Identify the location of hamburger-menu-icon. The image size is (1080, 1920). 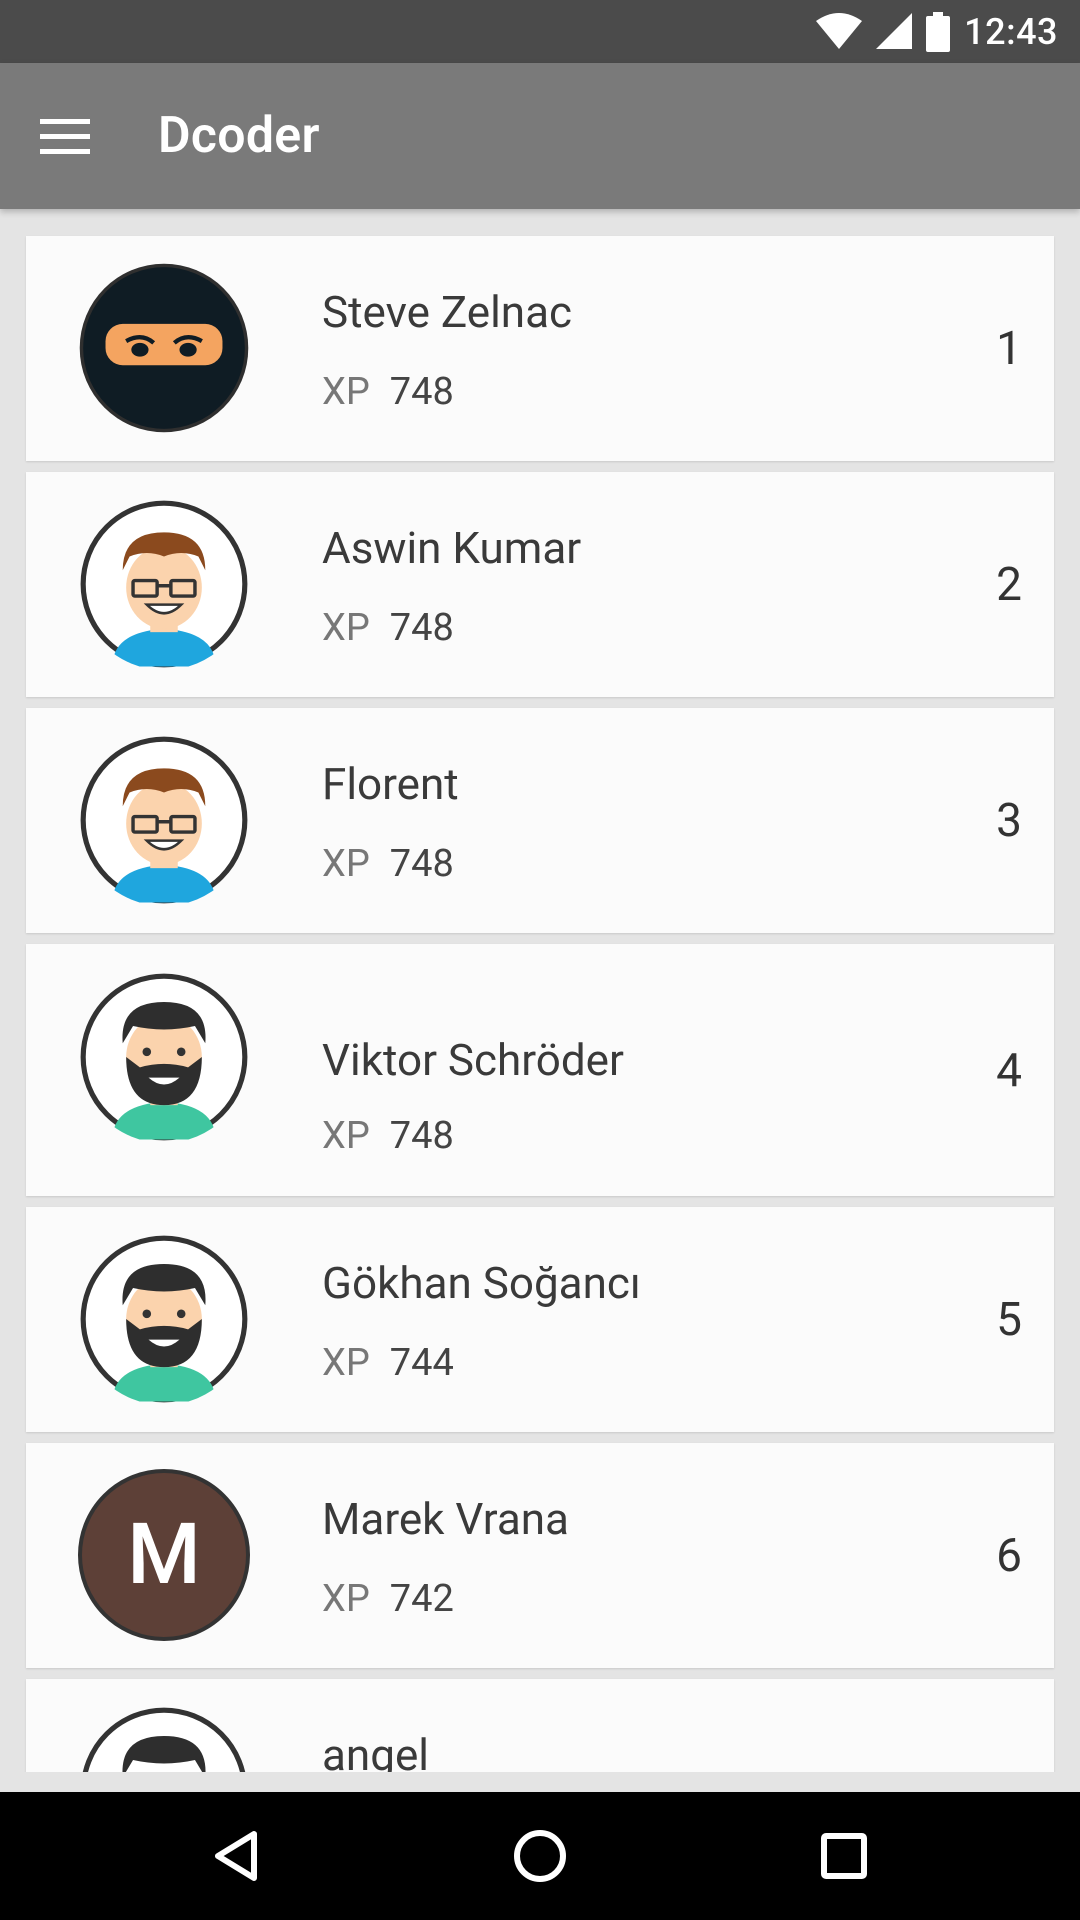
(72, 139).